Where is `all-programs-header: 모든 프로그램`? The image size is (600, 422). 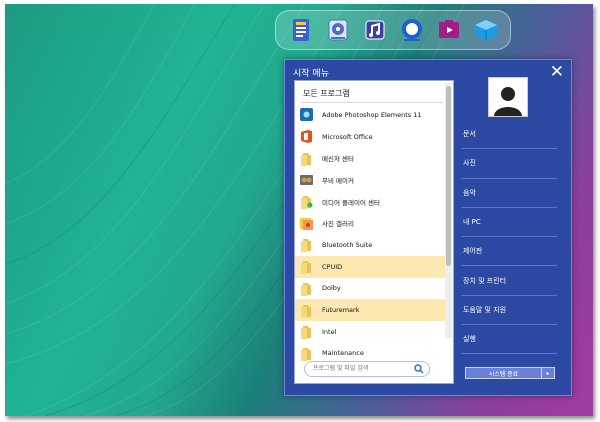
all-programs-header: 모든 프로그램 is located at coordinates (326, 93).